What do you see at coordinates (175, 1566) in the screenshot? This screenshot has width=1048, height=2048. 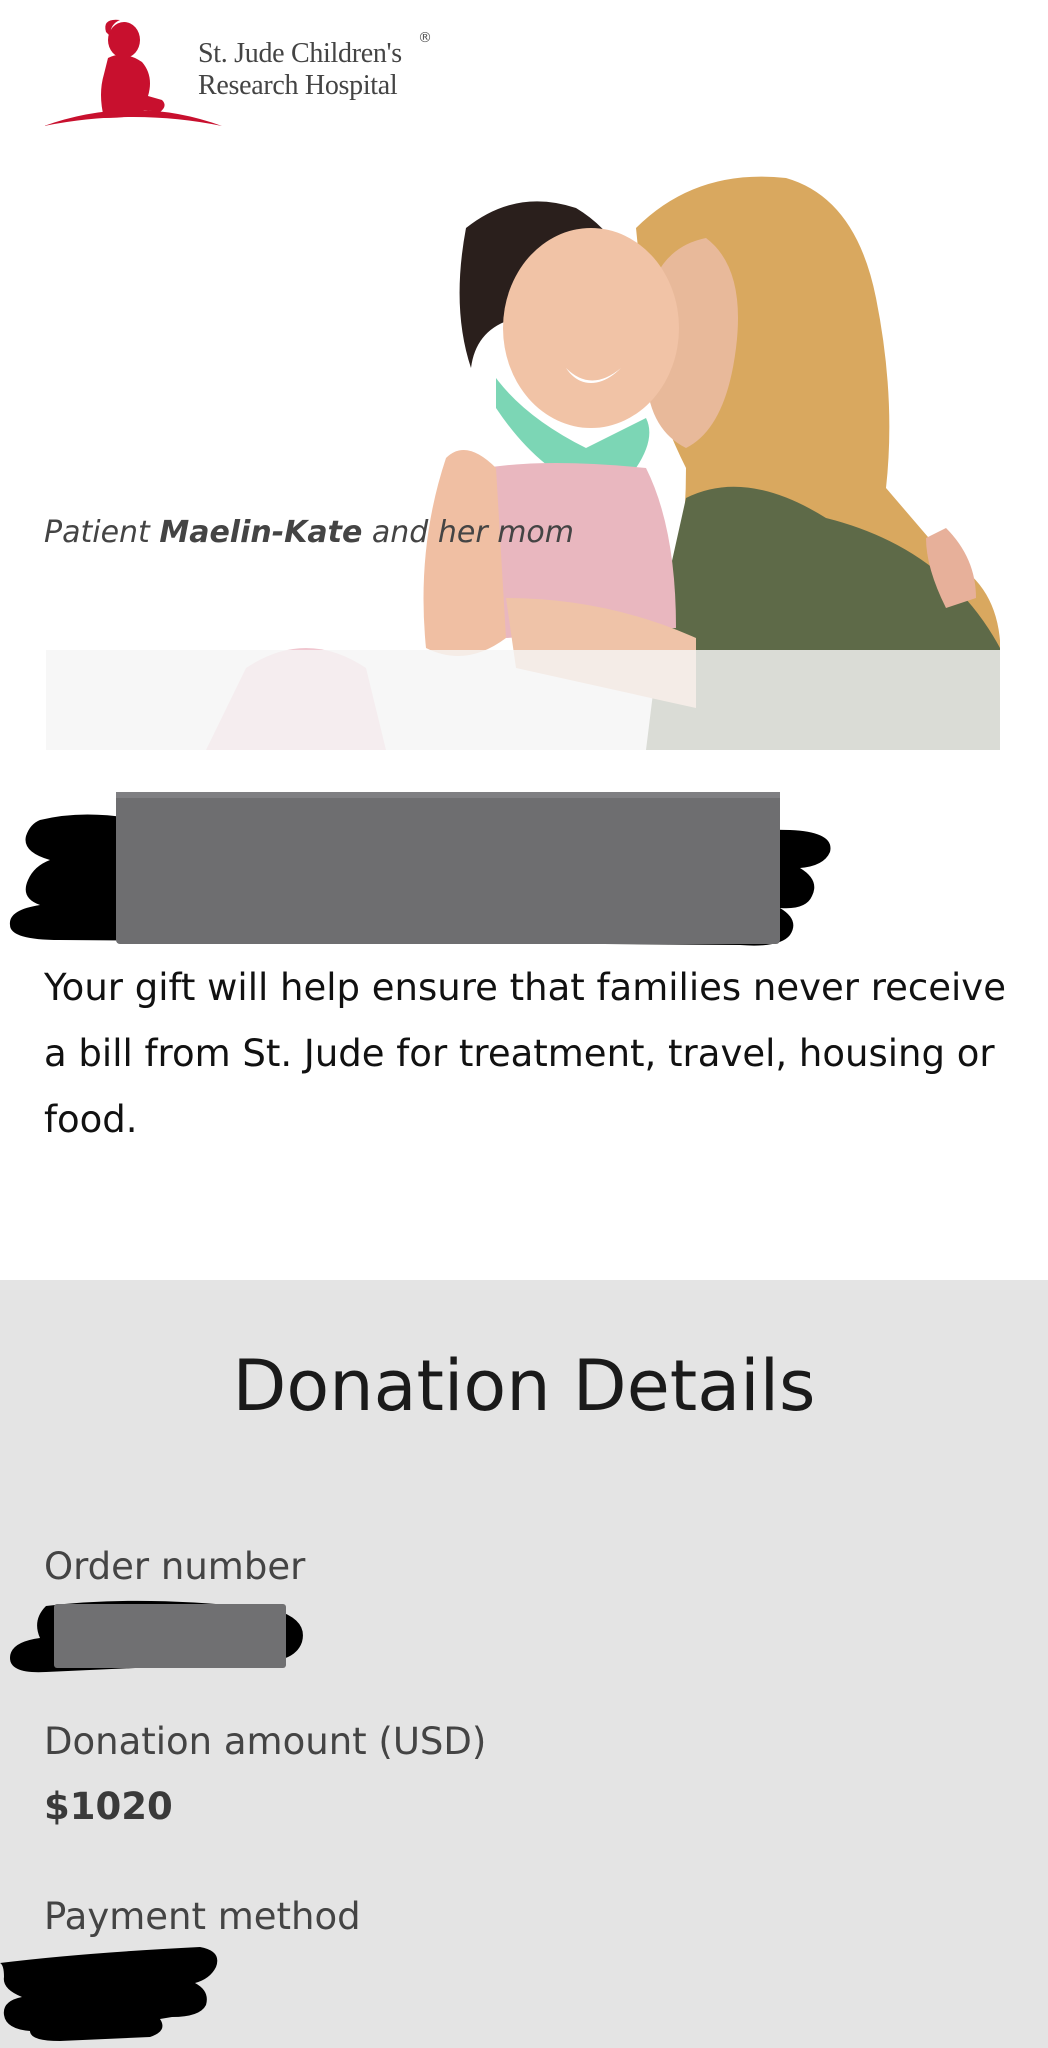 I see `order-number-label: Order number` at bounding box center [175, 1566].